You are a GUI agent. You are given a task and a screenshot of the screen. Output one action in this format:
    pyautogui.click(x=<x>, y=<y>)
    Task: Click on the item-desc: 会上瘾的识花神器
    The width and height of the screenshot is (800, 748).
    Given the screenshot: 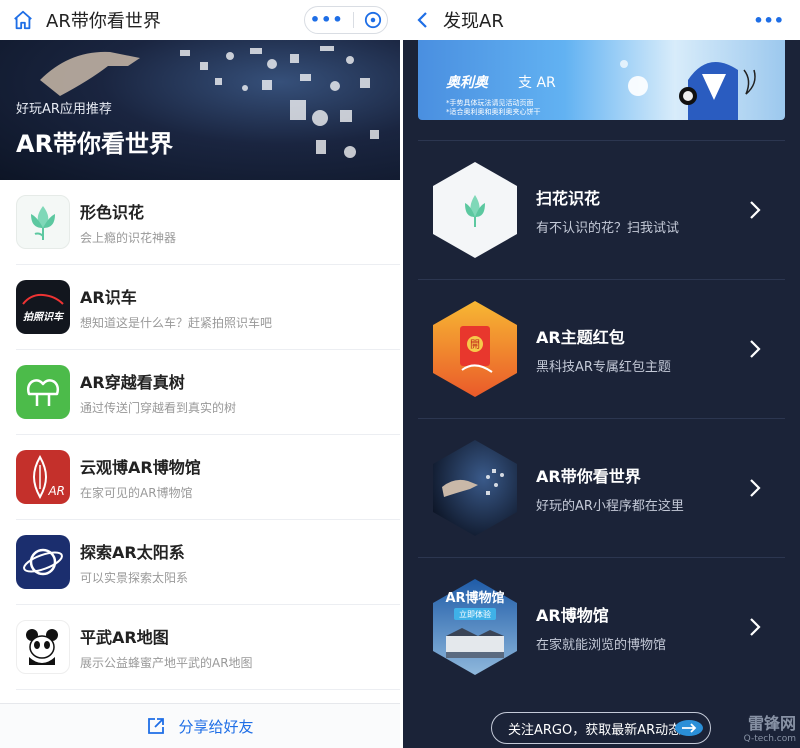 What is the action you would take?
    pyautogui.click(x=128, y=237)
    